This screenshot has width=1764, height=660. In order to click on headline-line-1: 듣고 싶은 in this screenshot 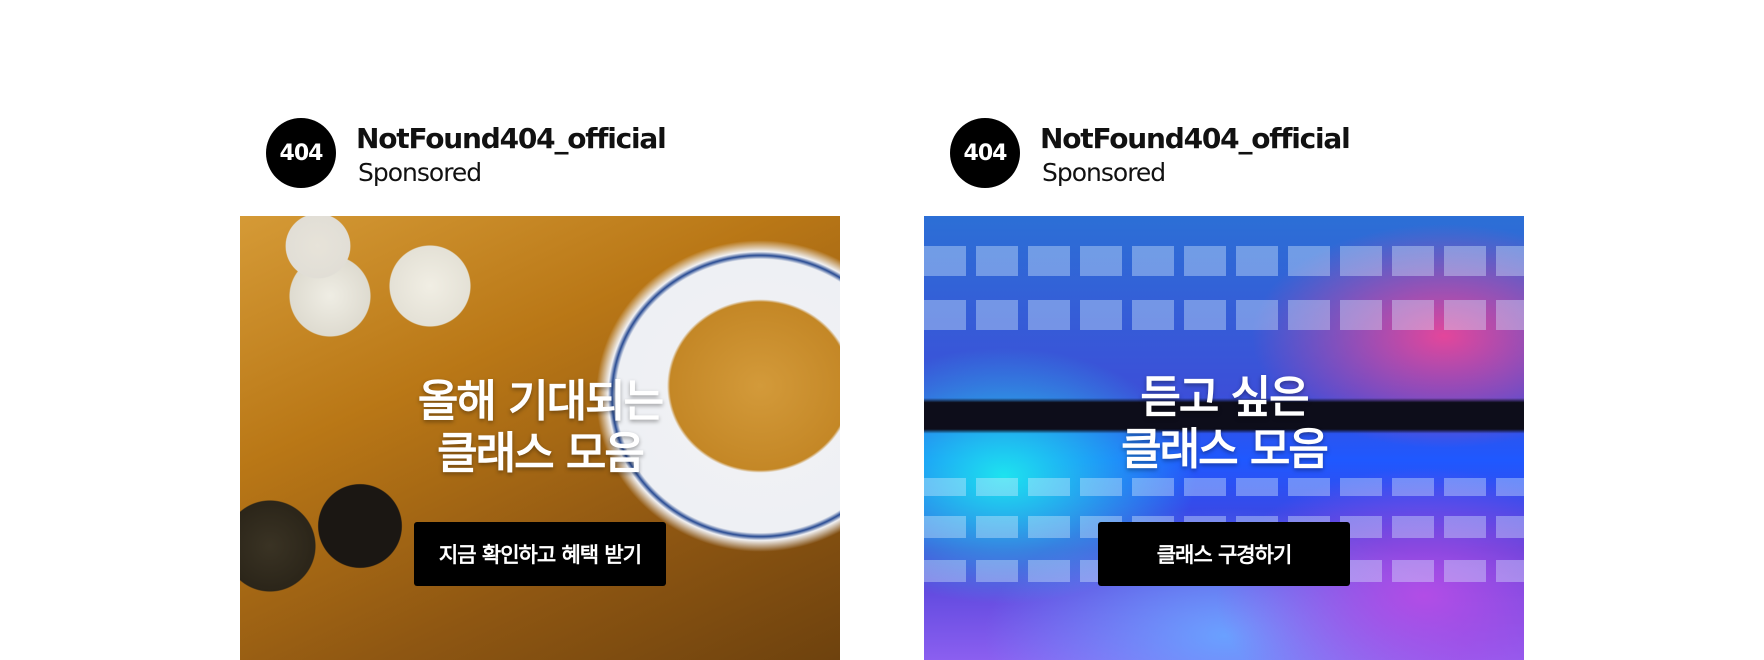, I will do `click(1224, 397)`.